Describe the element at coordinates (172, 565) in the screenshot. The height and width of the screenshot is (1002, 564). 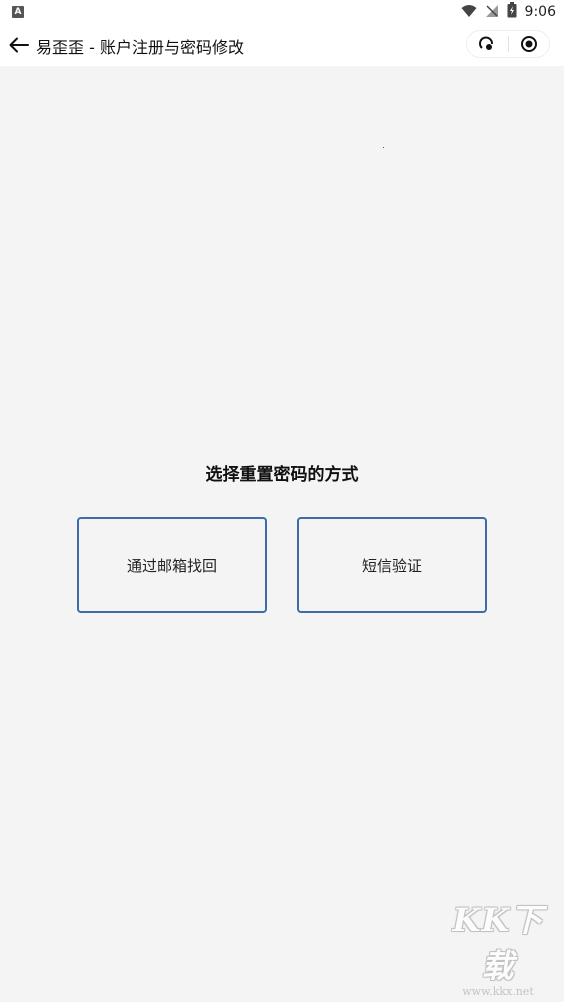
I see `email-recovery-button: 通过邮箱找回` at that location.